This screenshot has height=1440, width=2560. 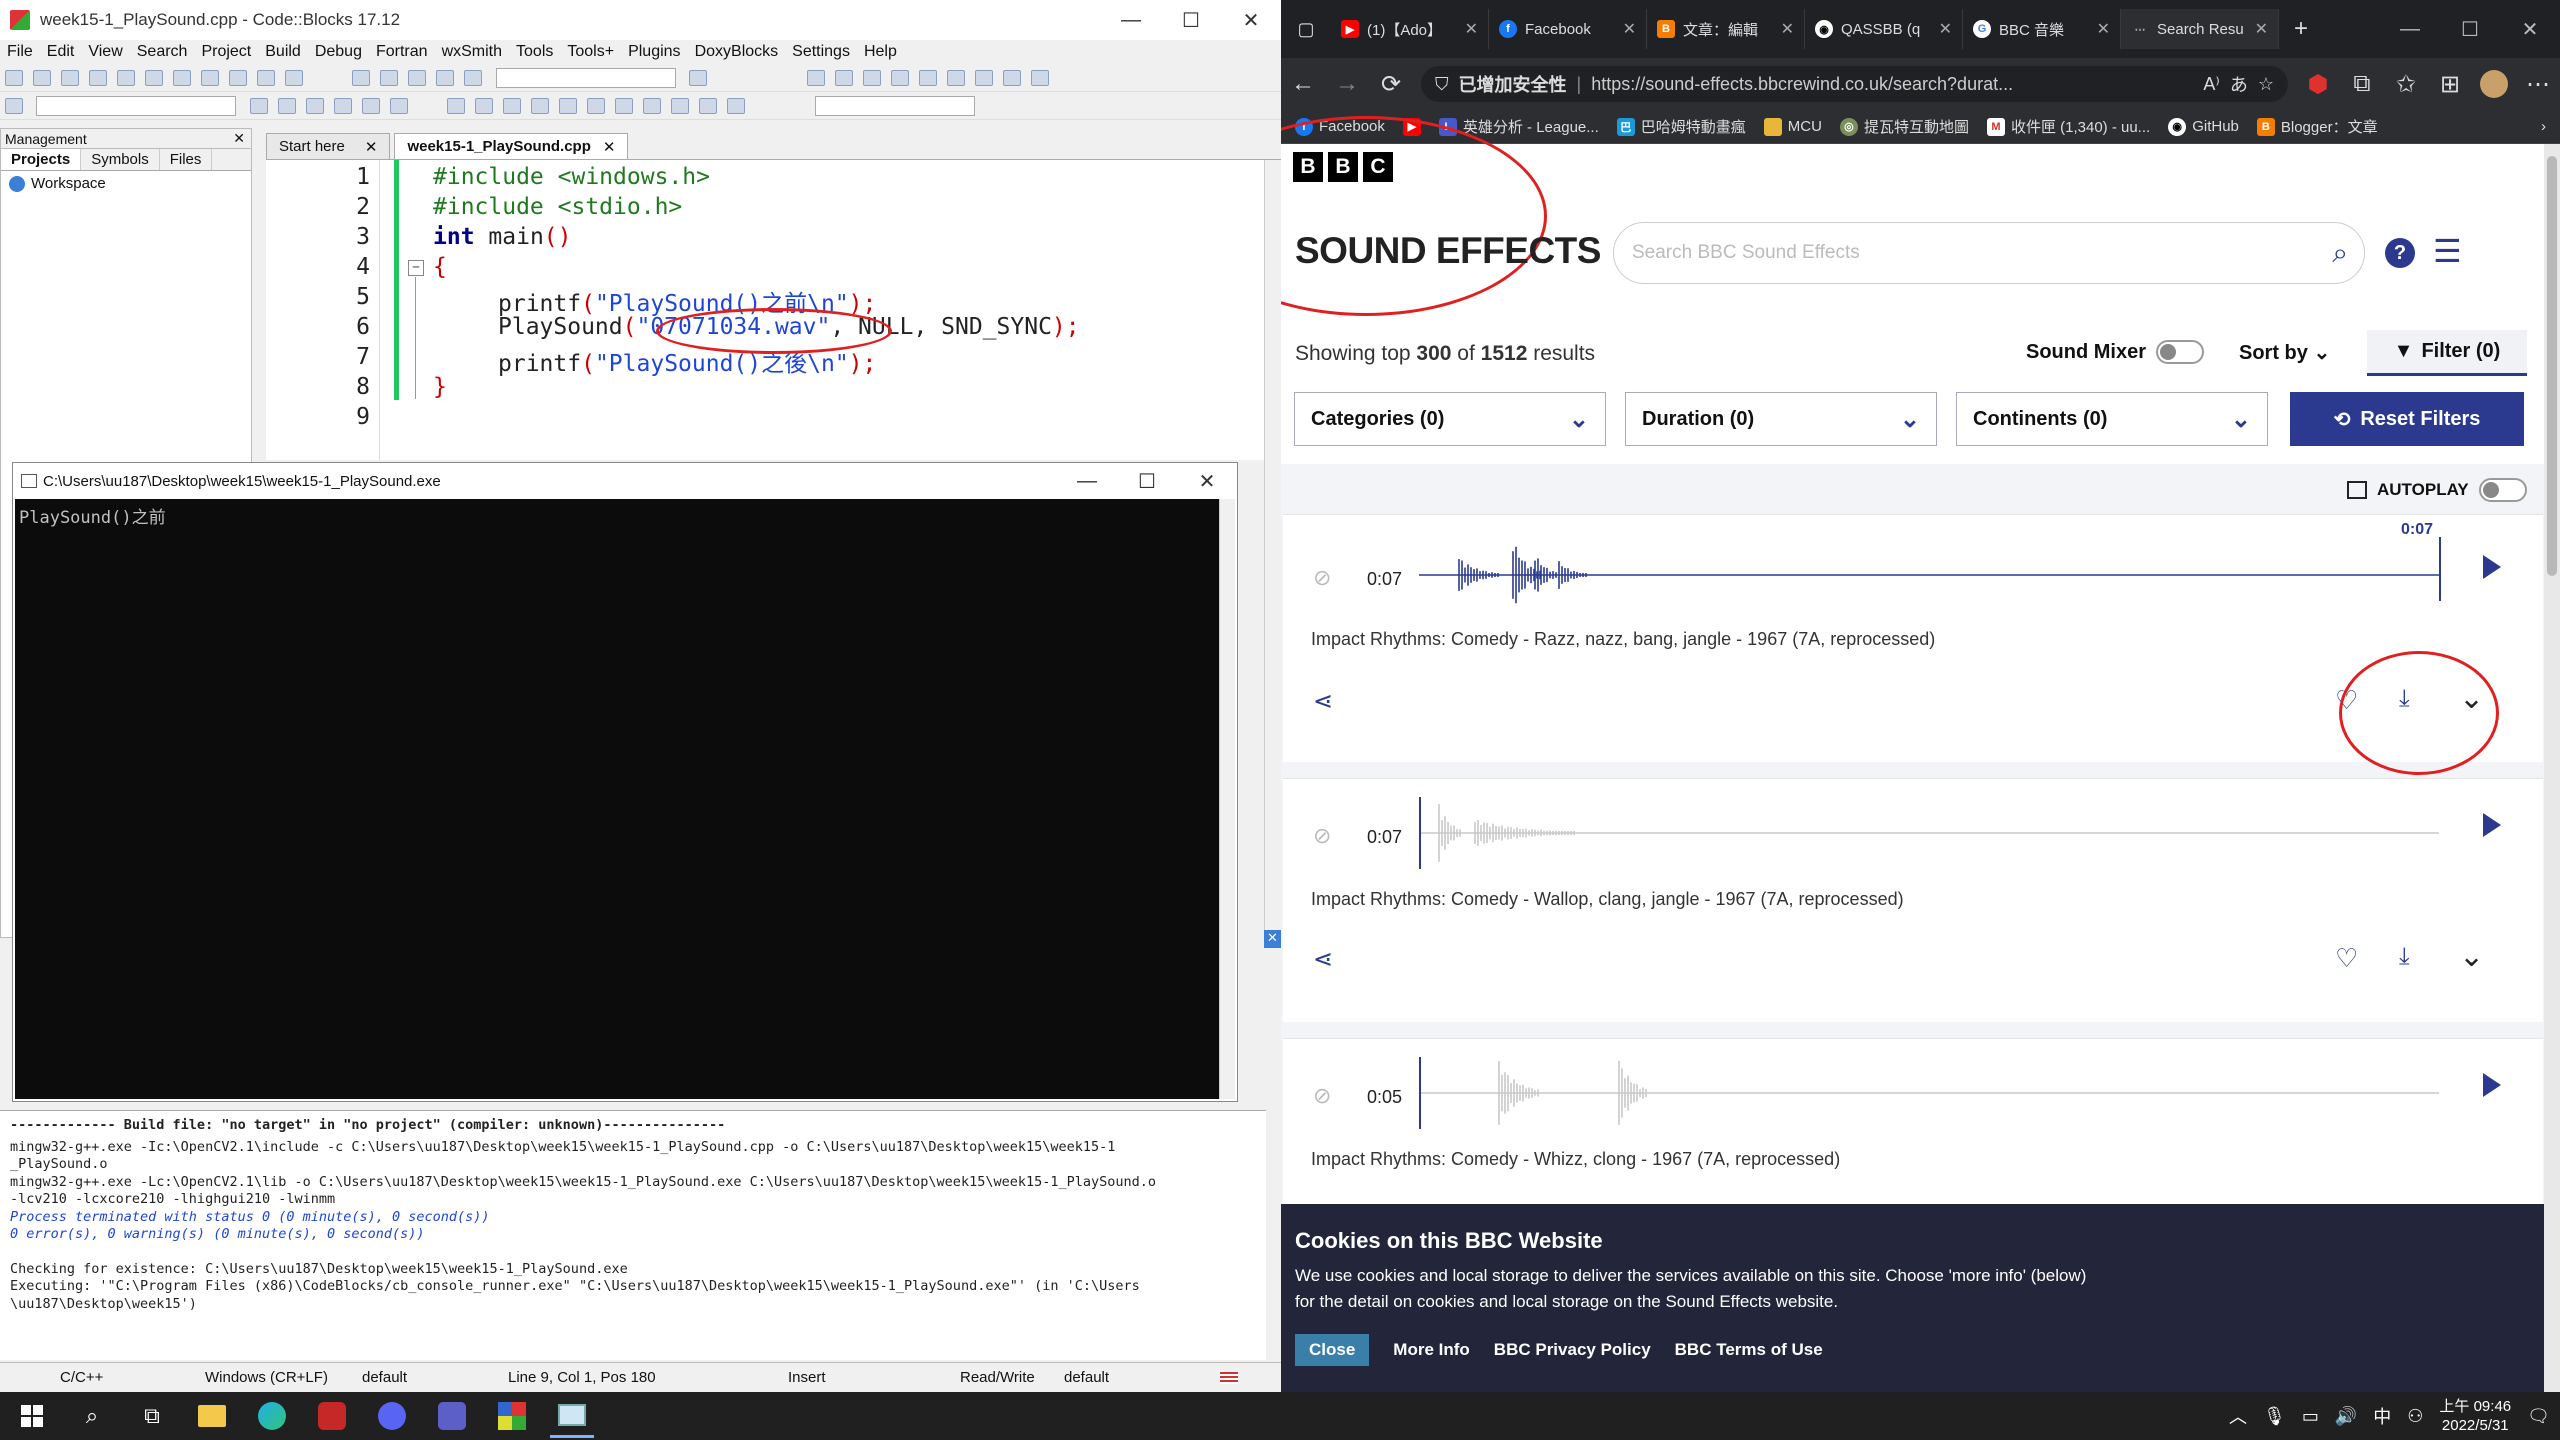 I want to click on collections-icon: ⊞, so click(x=2450, y=84).